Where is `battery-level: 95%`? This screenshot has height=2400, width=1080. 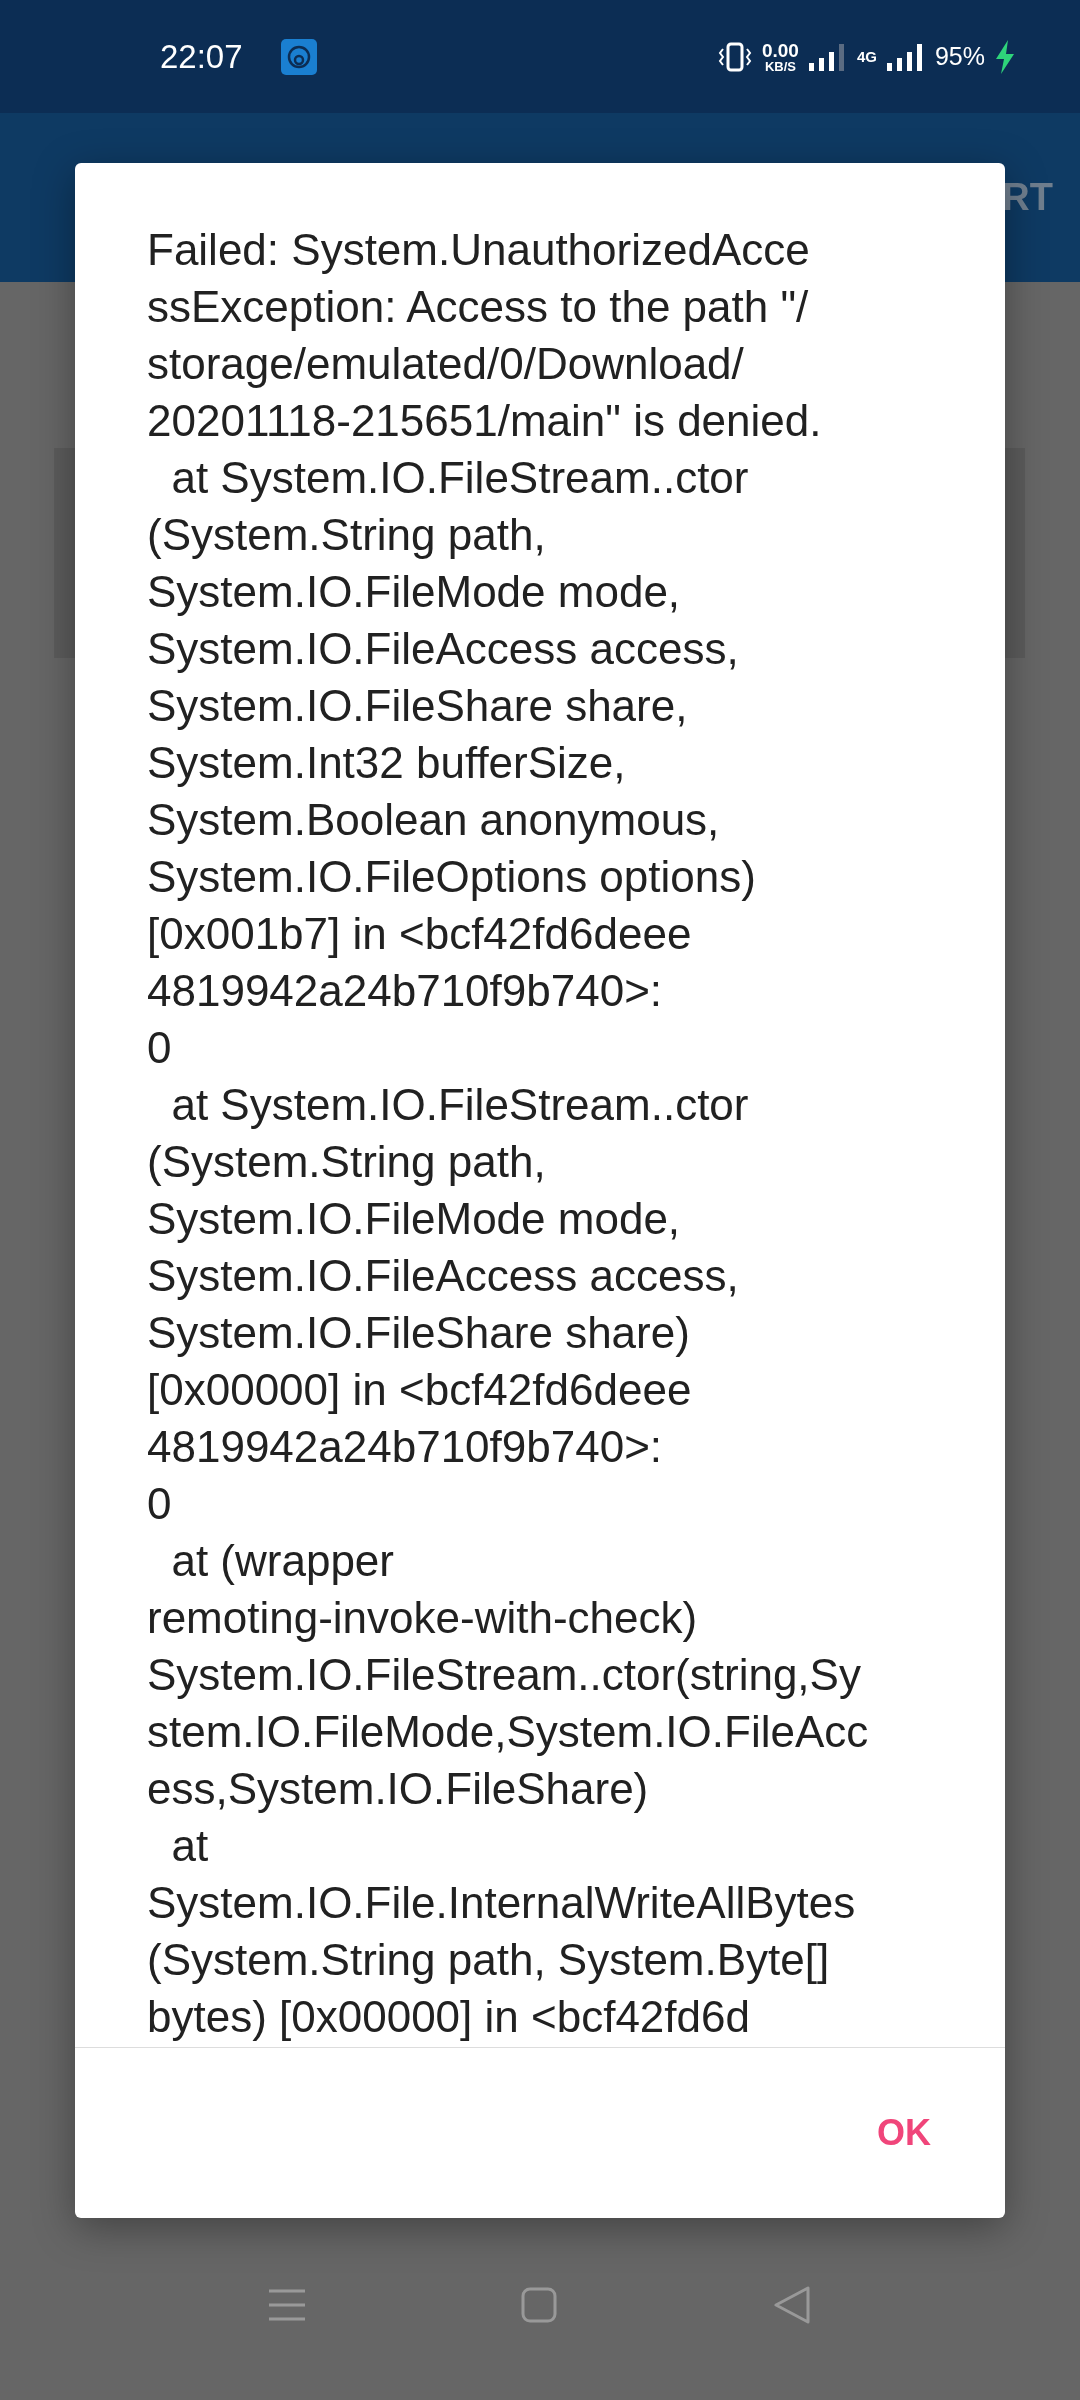 battery-level: 95% is located at coordinates (959, 56).